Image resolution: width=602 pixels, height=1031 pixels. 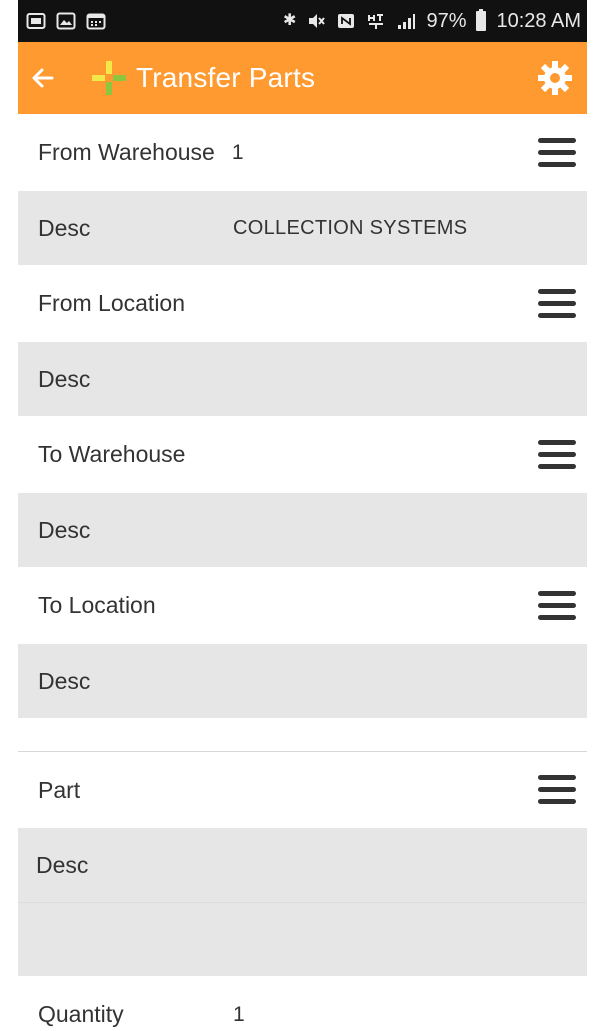 I want to click on from-warehouse-value: 1, so click(x=237, y=152).